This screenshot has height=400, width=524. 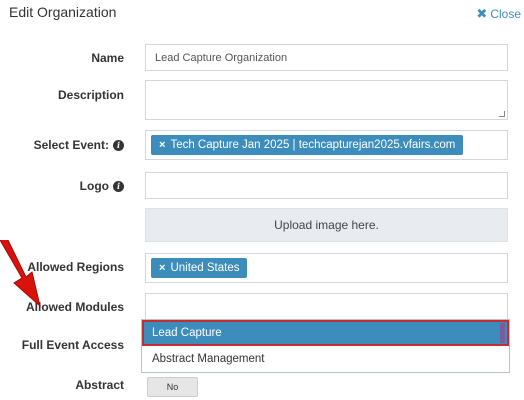 I want to click on allowed-modules-multiselect, so click(x=326, y=306).